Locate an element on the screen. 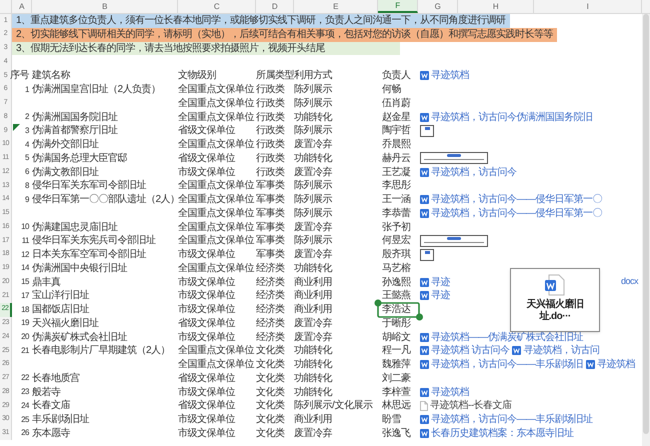  document-link: docx is located at coordinates (629, 282).